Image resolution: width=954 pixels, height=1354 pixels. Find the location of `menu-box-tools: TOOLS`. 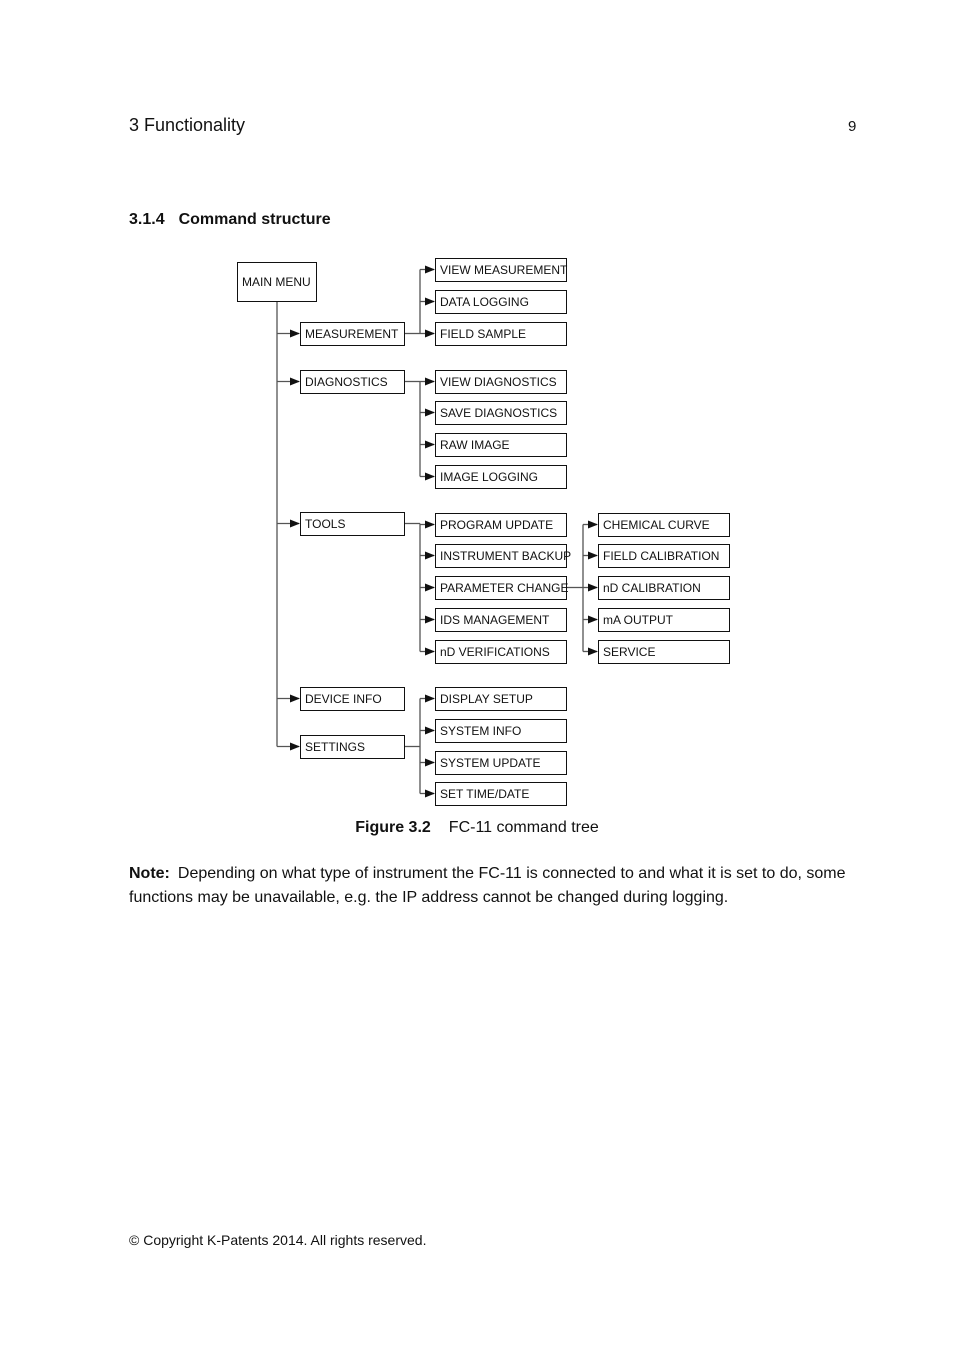

menu-box-tools: TOOLS is located at coordinates (352, 524).